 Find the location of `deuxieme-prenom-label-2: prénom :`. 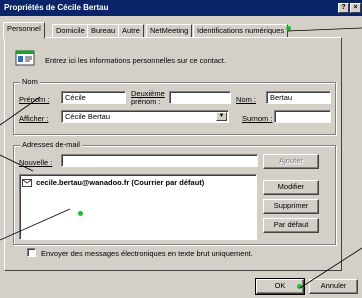

deuxieme-prenom-label-2: prénom : is located at coordinates (146, 101).